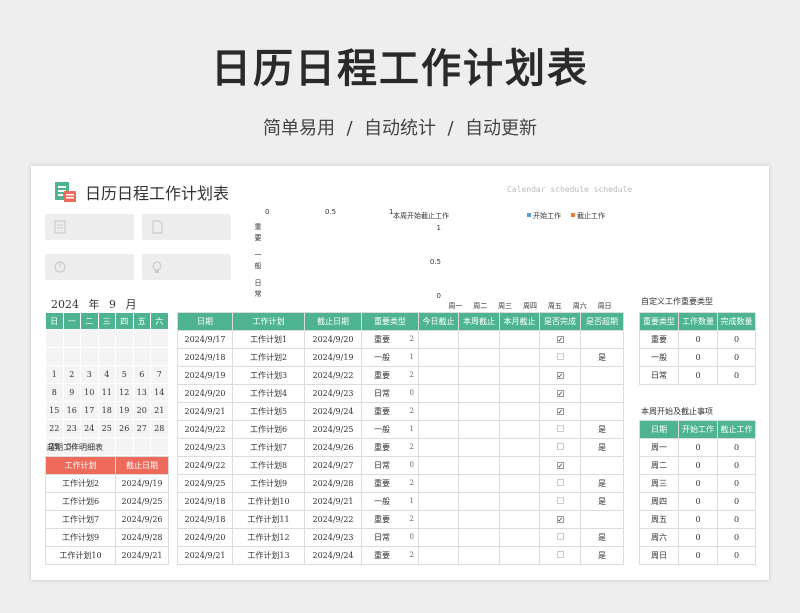 This screenshot has height=613, width=800. What do you see at coordinates (268, 429) in the screenshot?
I see `plan-cell: 工作计划6` at bounding box center [268, 429].